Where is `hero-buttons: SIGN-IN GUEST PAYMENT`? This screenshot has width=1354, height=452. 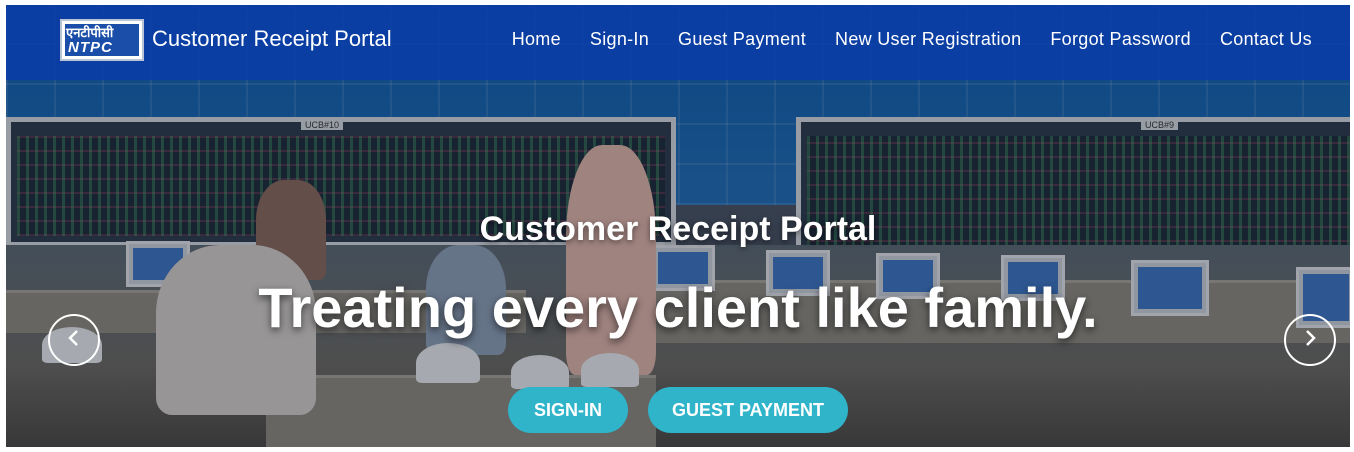 hero-buttons: SIGN-IN GUEST PAYMENT is located at coordinates (678, 410).